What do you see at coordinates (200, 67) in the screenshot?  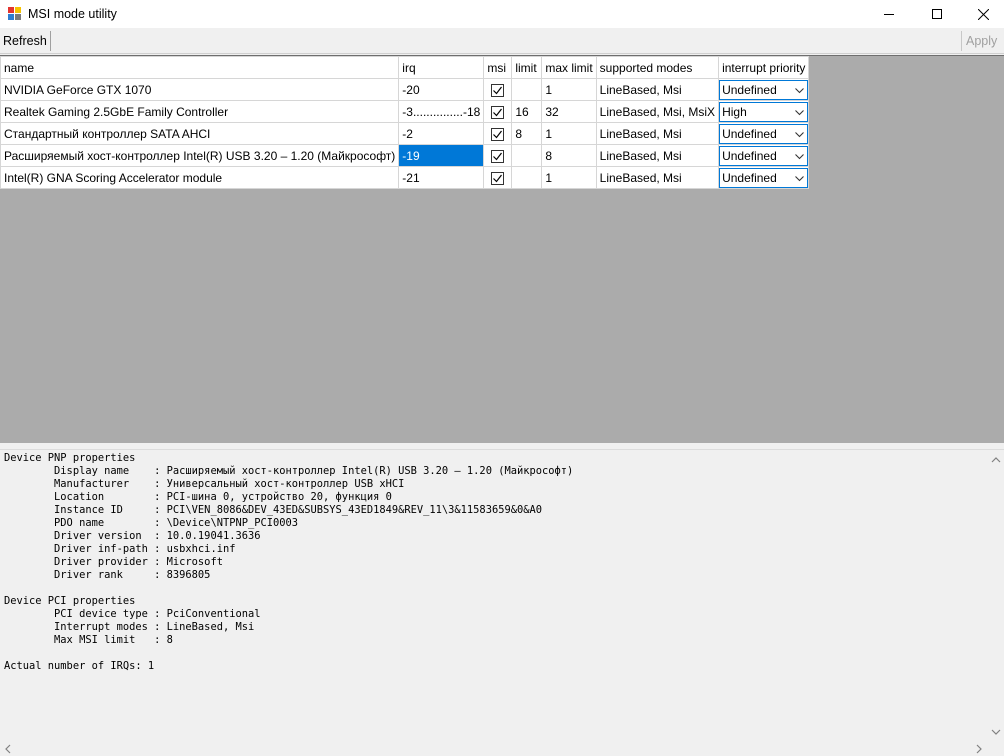 I see `column-header-name: name` at bounding box center [200, 67].